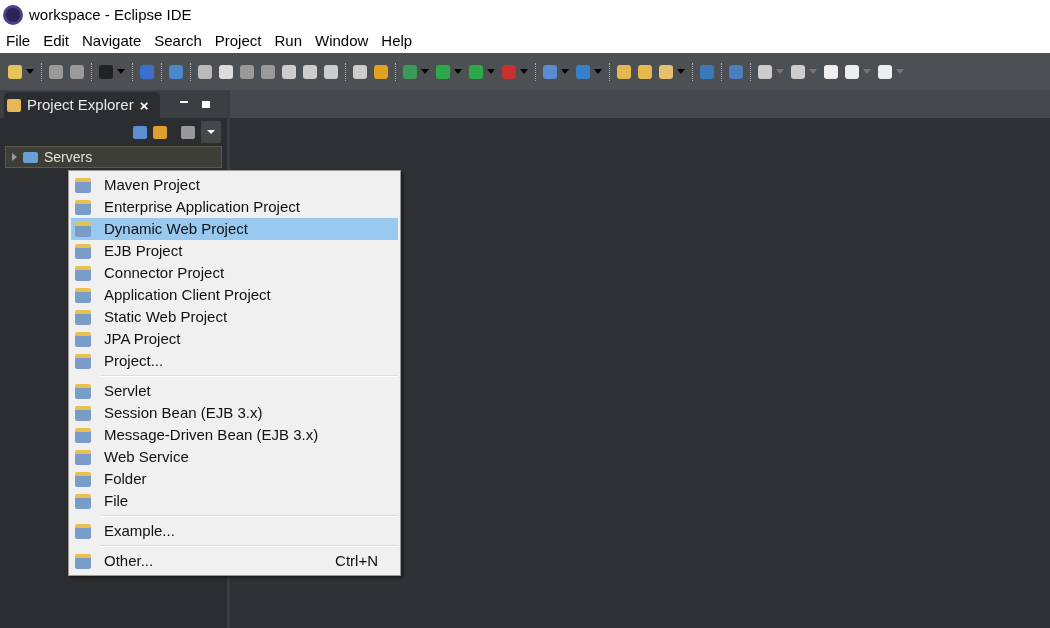 This screenshot has height=628, width=1050. What do you see at coordinates (234, 435) in the screenshot?
I see `menu-item: Message-Driven Bean (EJB 3.x)` at bounding box center [234, 435].